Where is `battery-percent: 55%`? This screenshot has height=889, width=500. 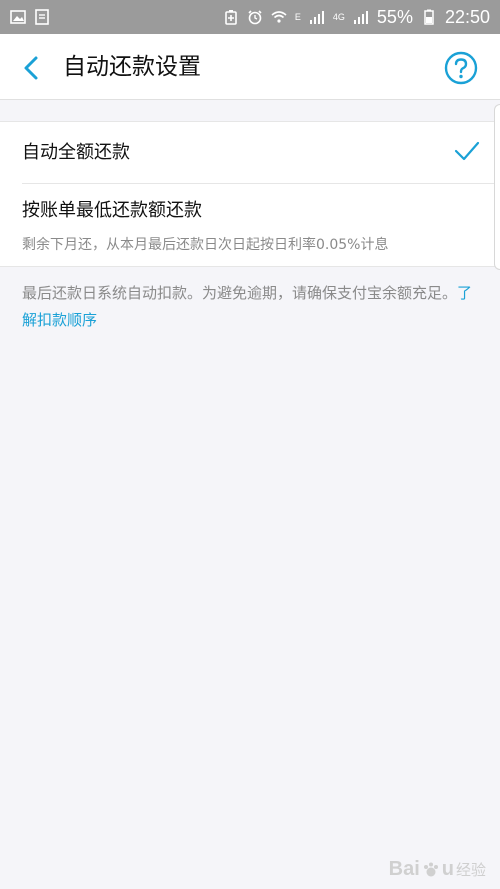 battery-percent: 55% is located at coordinates (394, 16).